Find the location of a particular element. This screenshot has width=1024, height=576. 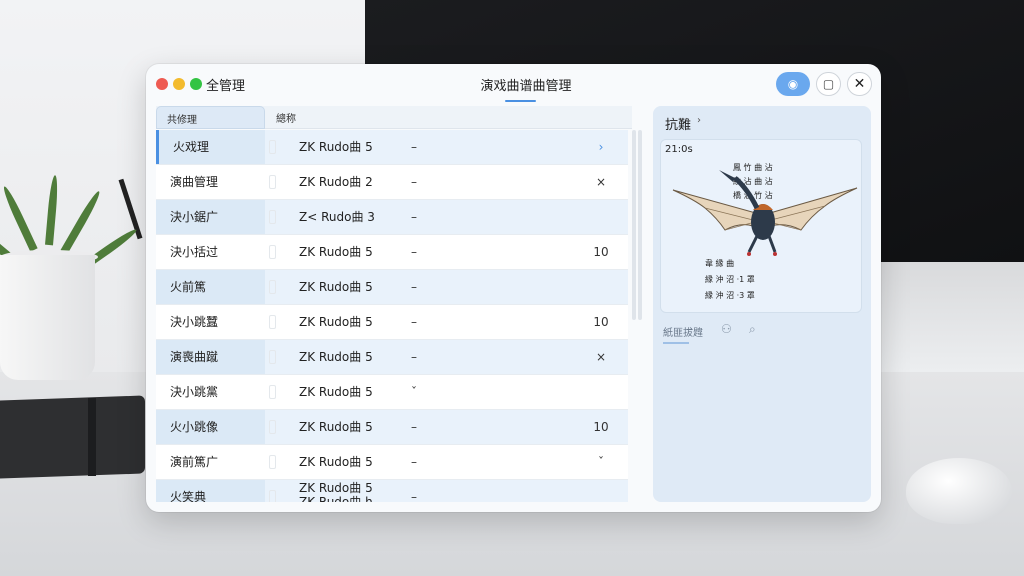

table-row: 演前篤广 ZK Rudo曲 5 – ˇ is located at coordinates (392, 462).